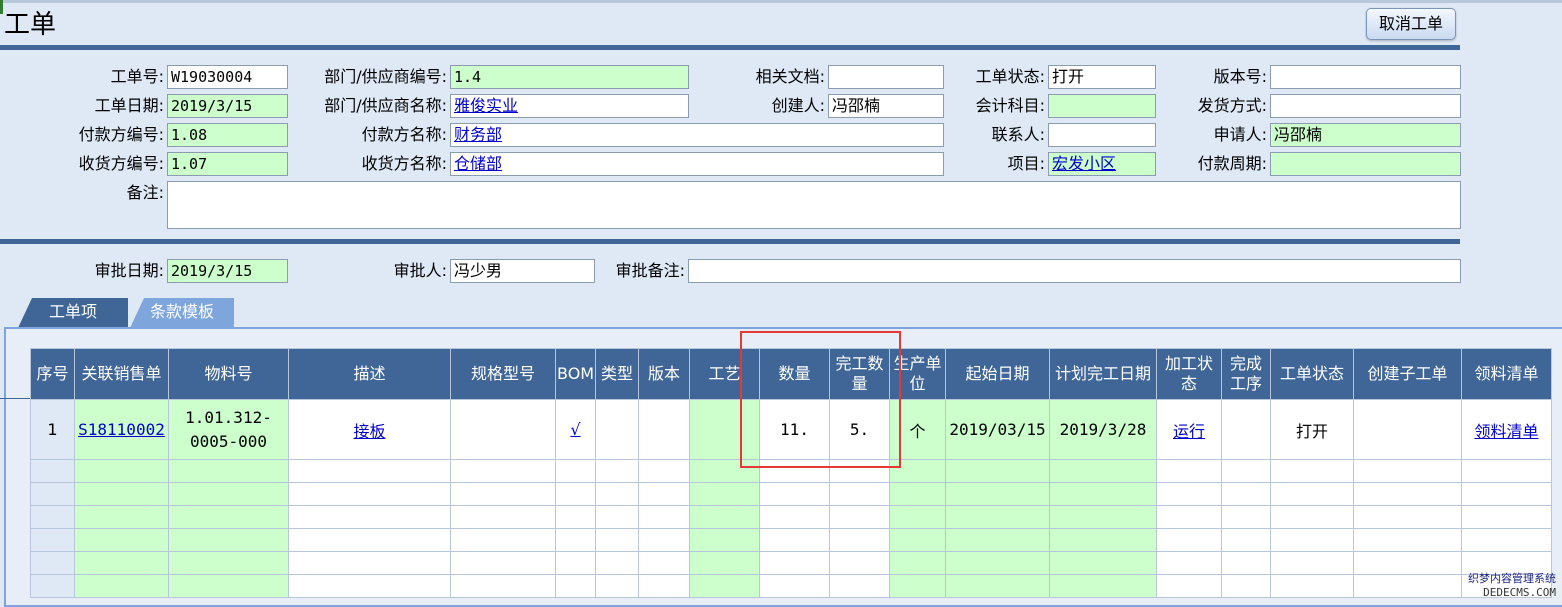  What do you see at coordinates (1189, 374) in the screenshot?
I see `col-proc-status-header: 加工状态` at bounding box center [1189, 374].